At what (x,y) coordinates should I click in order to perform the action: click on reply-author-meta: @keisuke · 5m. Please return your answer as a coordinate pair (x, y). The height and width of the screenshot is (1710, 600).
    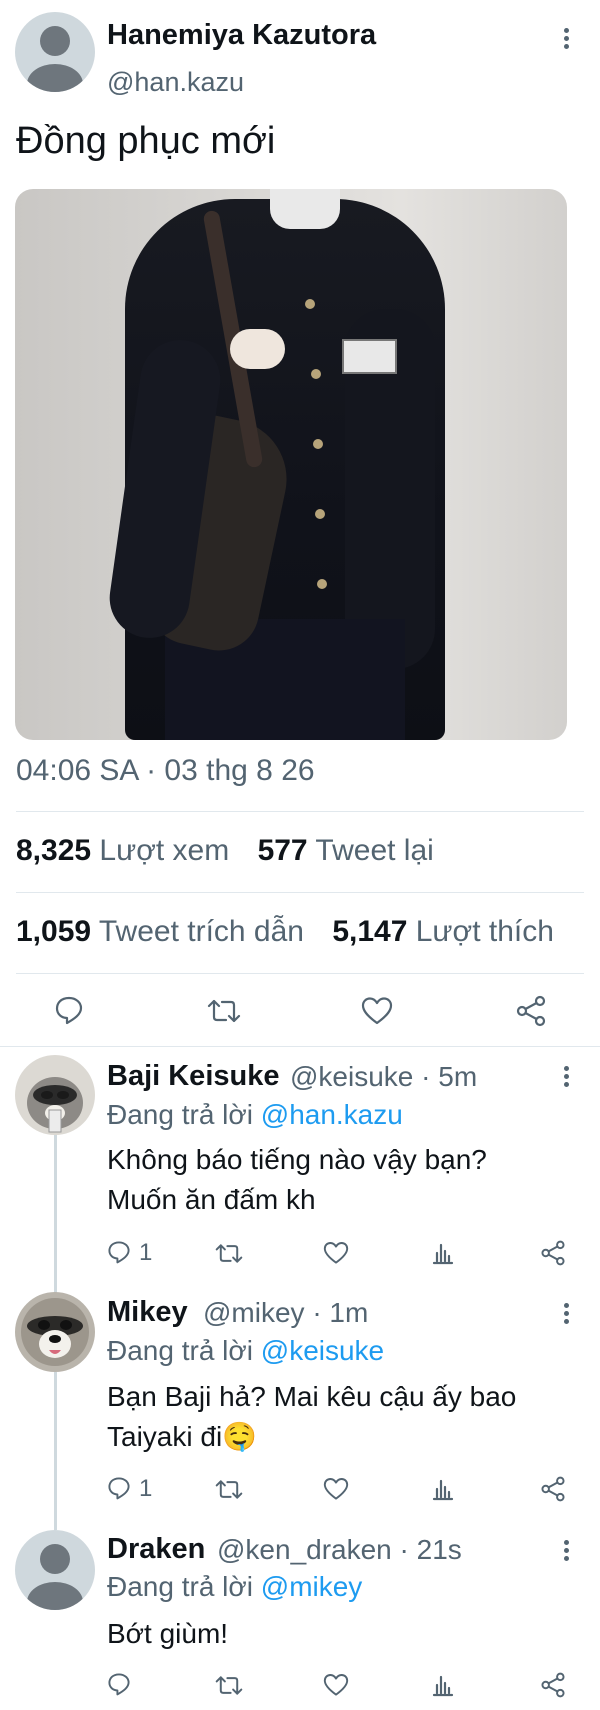
    Looking at the image, I should click on (383, 1077).